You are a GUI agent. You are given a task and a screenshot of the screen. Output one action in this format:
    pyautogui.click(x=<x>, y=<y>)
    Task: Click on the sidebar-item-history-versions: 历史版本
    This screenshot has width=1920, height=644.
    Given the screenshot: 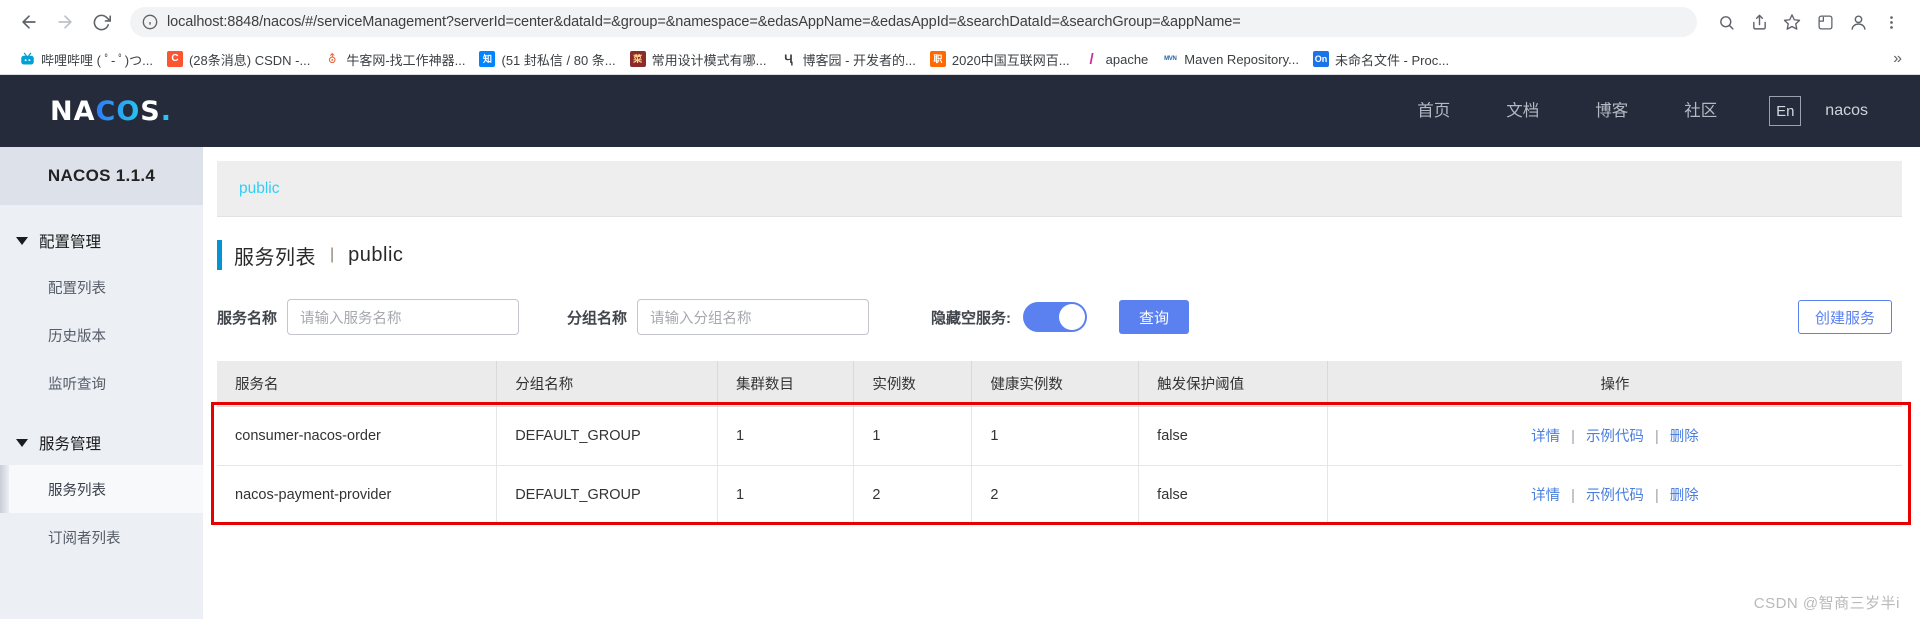 What is the action you would take?
    pyautogui.click(x=101, y=335)
    